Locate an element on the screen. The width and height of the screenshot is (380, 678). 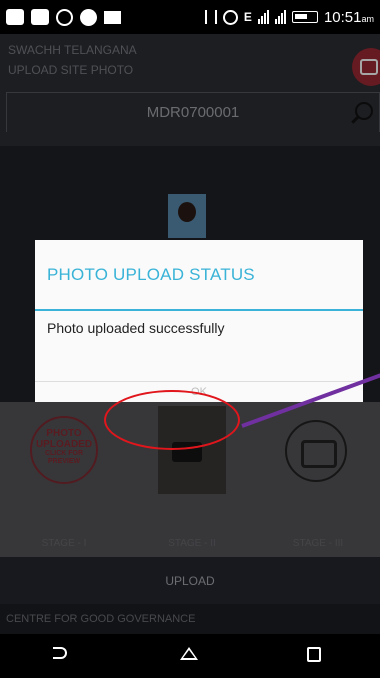
back-icon is located at coordinates (60, 653).